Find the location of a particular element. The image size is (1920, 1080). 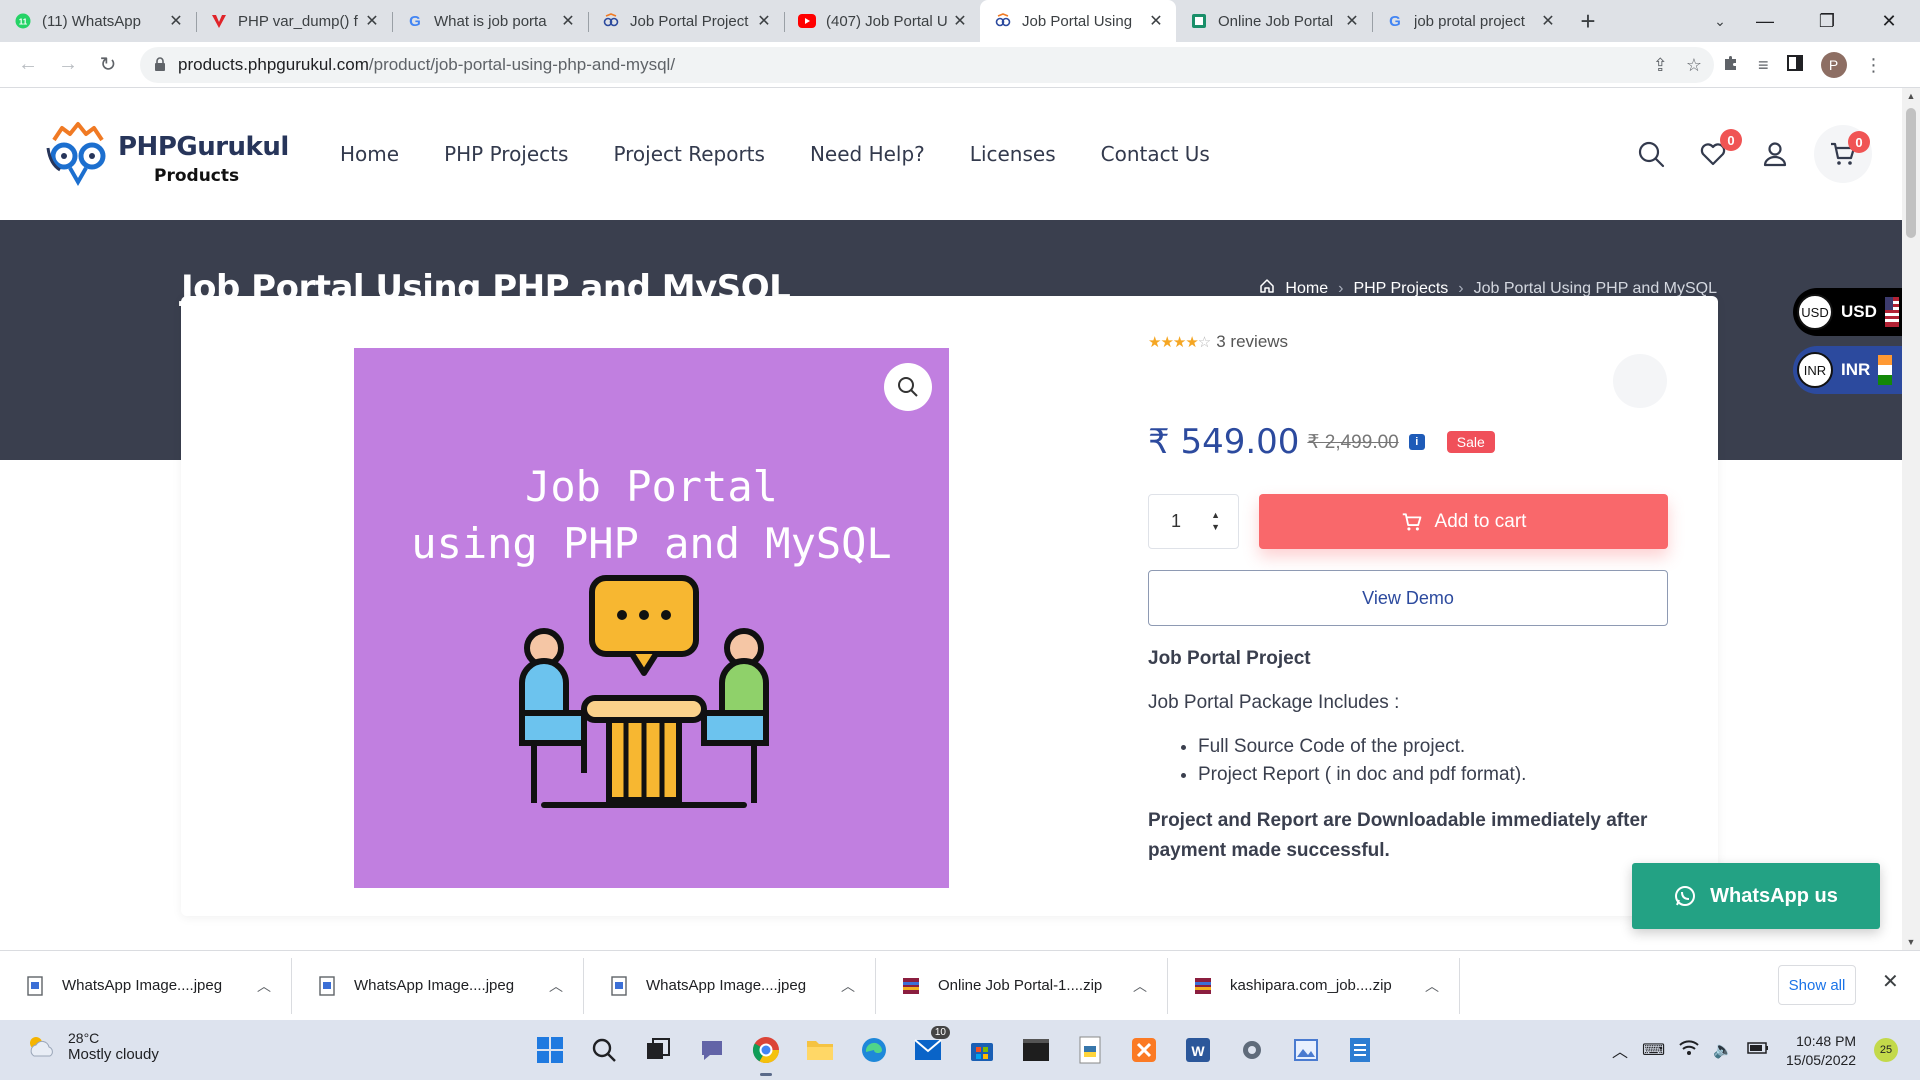

nav-contact-us: Contact Us is located at coordinates (1155, 154).